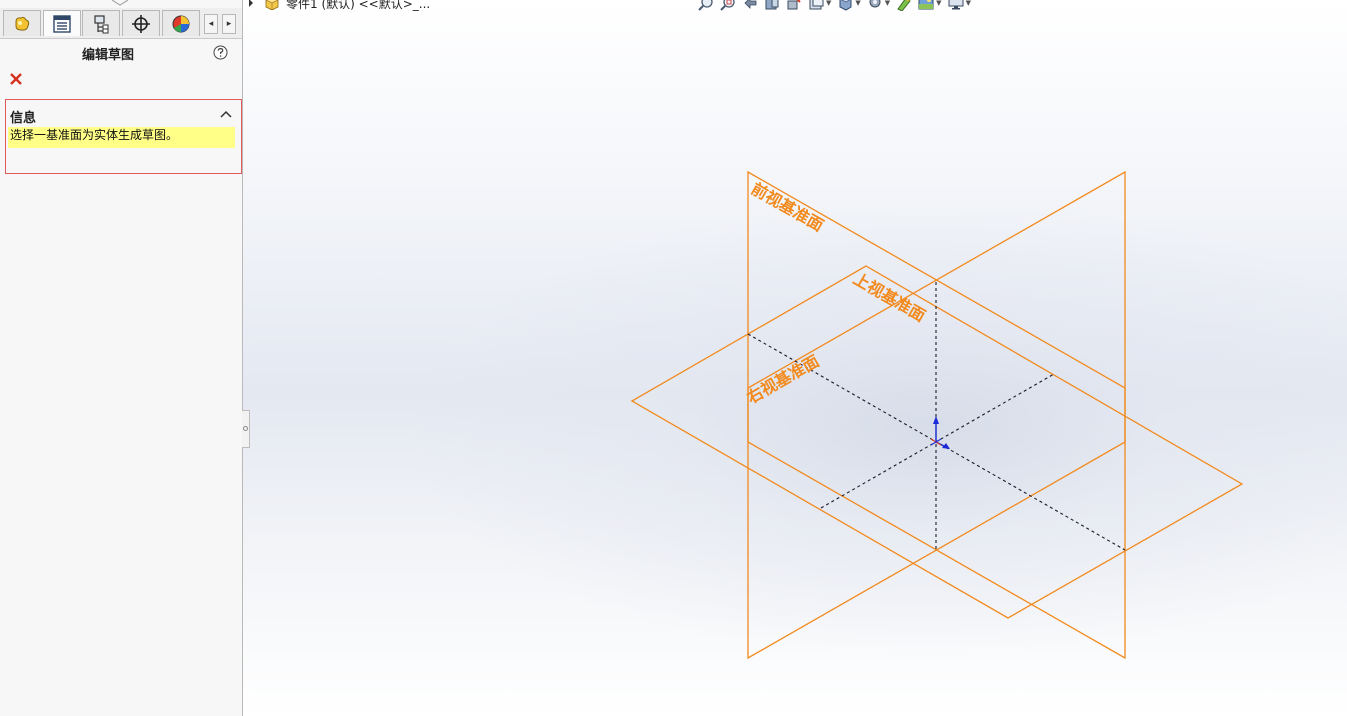 The image size is (1347, 716). What do you see at coordinates (926, 5) in the screenshot?
I see `apply-scene-icon` at bounding box center [926, 5].